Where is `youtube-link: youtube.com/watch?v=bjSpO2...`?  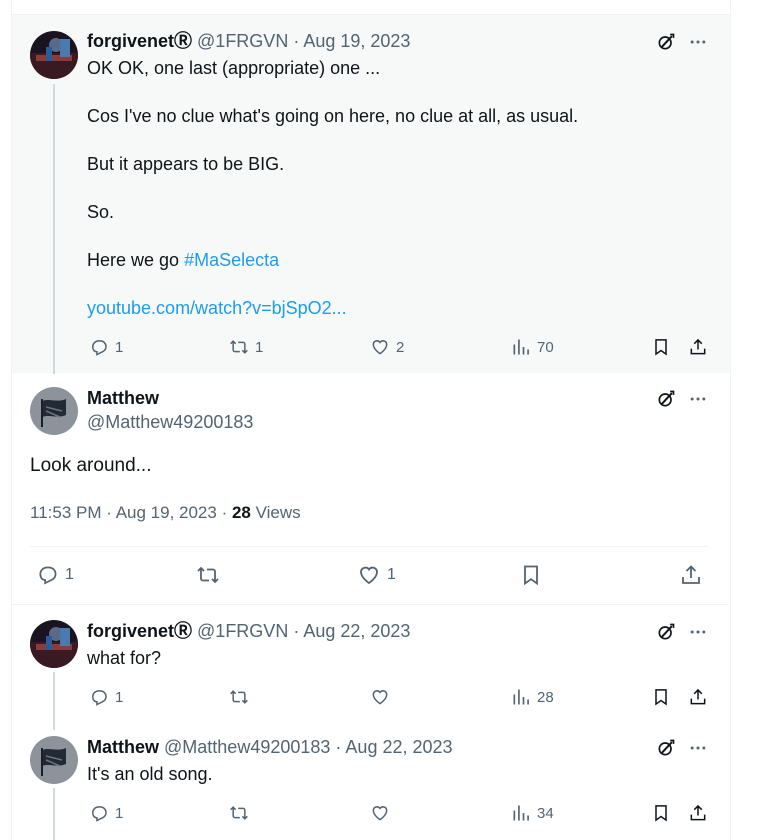
youtube-link: youtube.com/watch?v=bjSpO2... is located at coordinates (217, 308).